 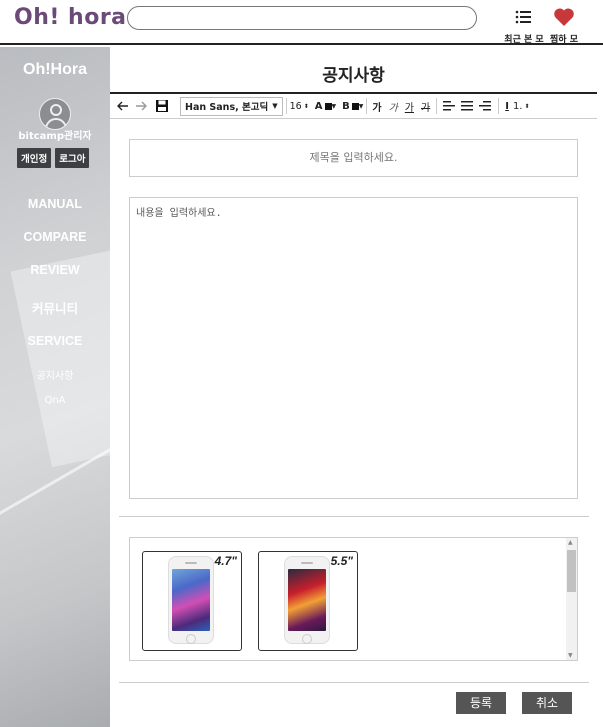 I want to click on align-right-icon, so click(x=485, y=106).